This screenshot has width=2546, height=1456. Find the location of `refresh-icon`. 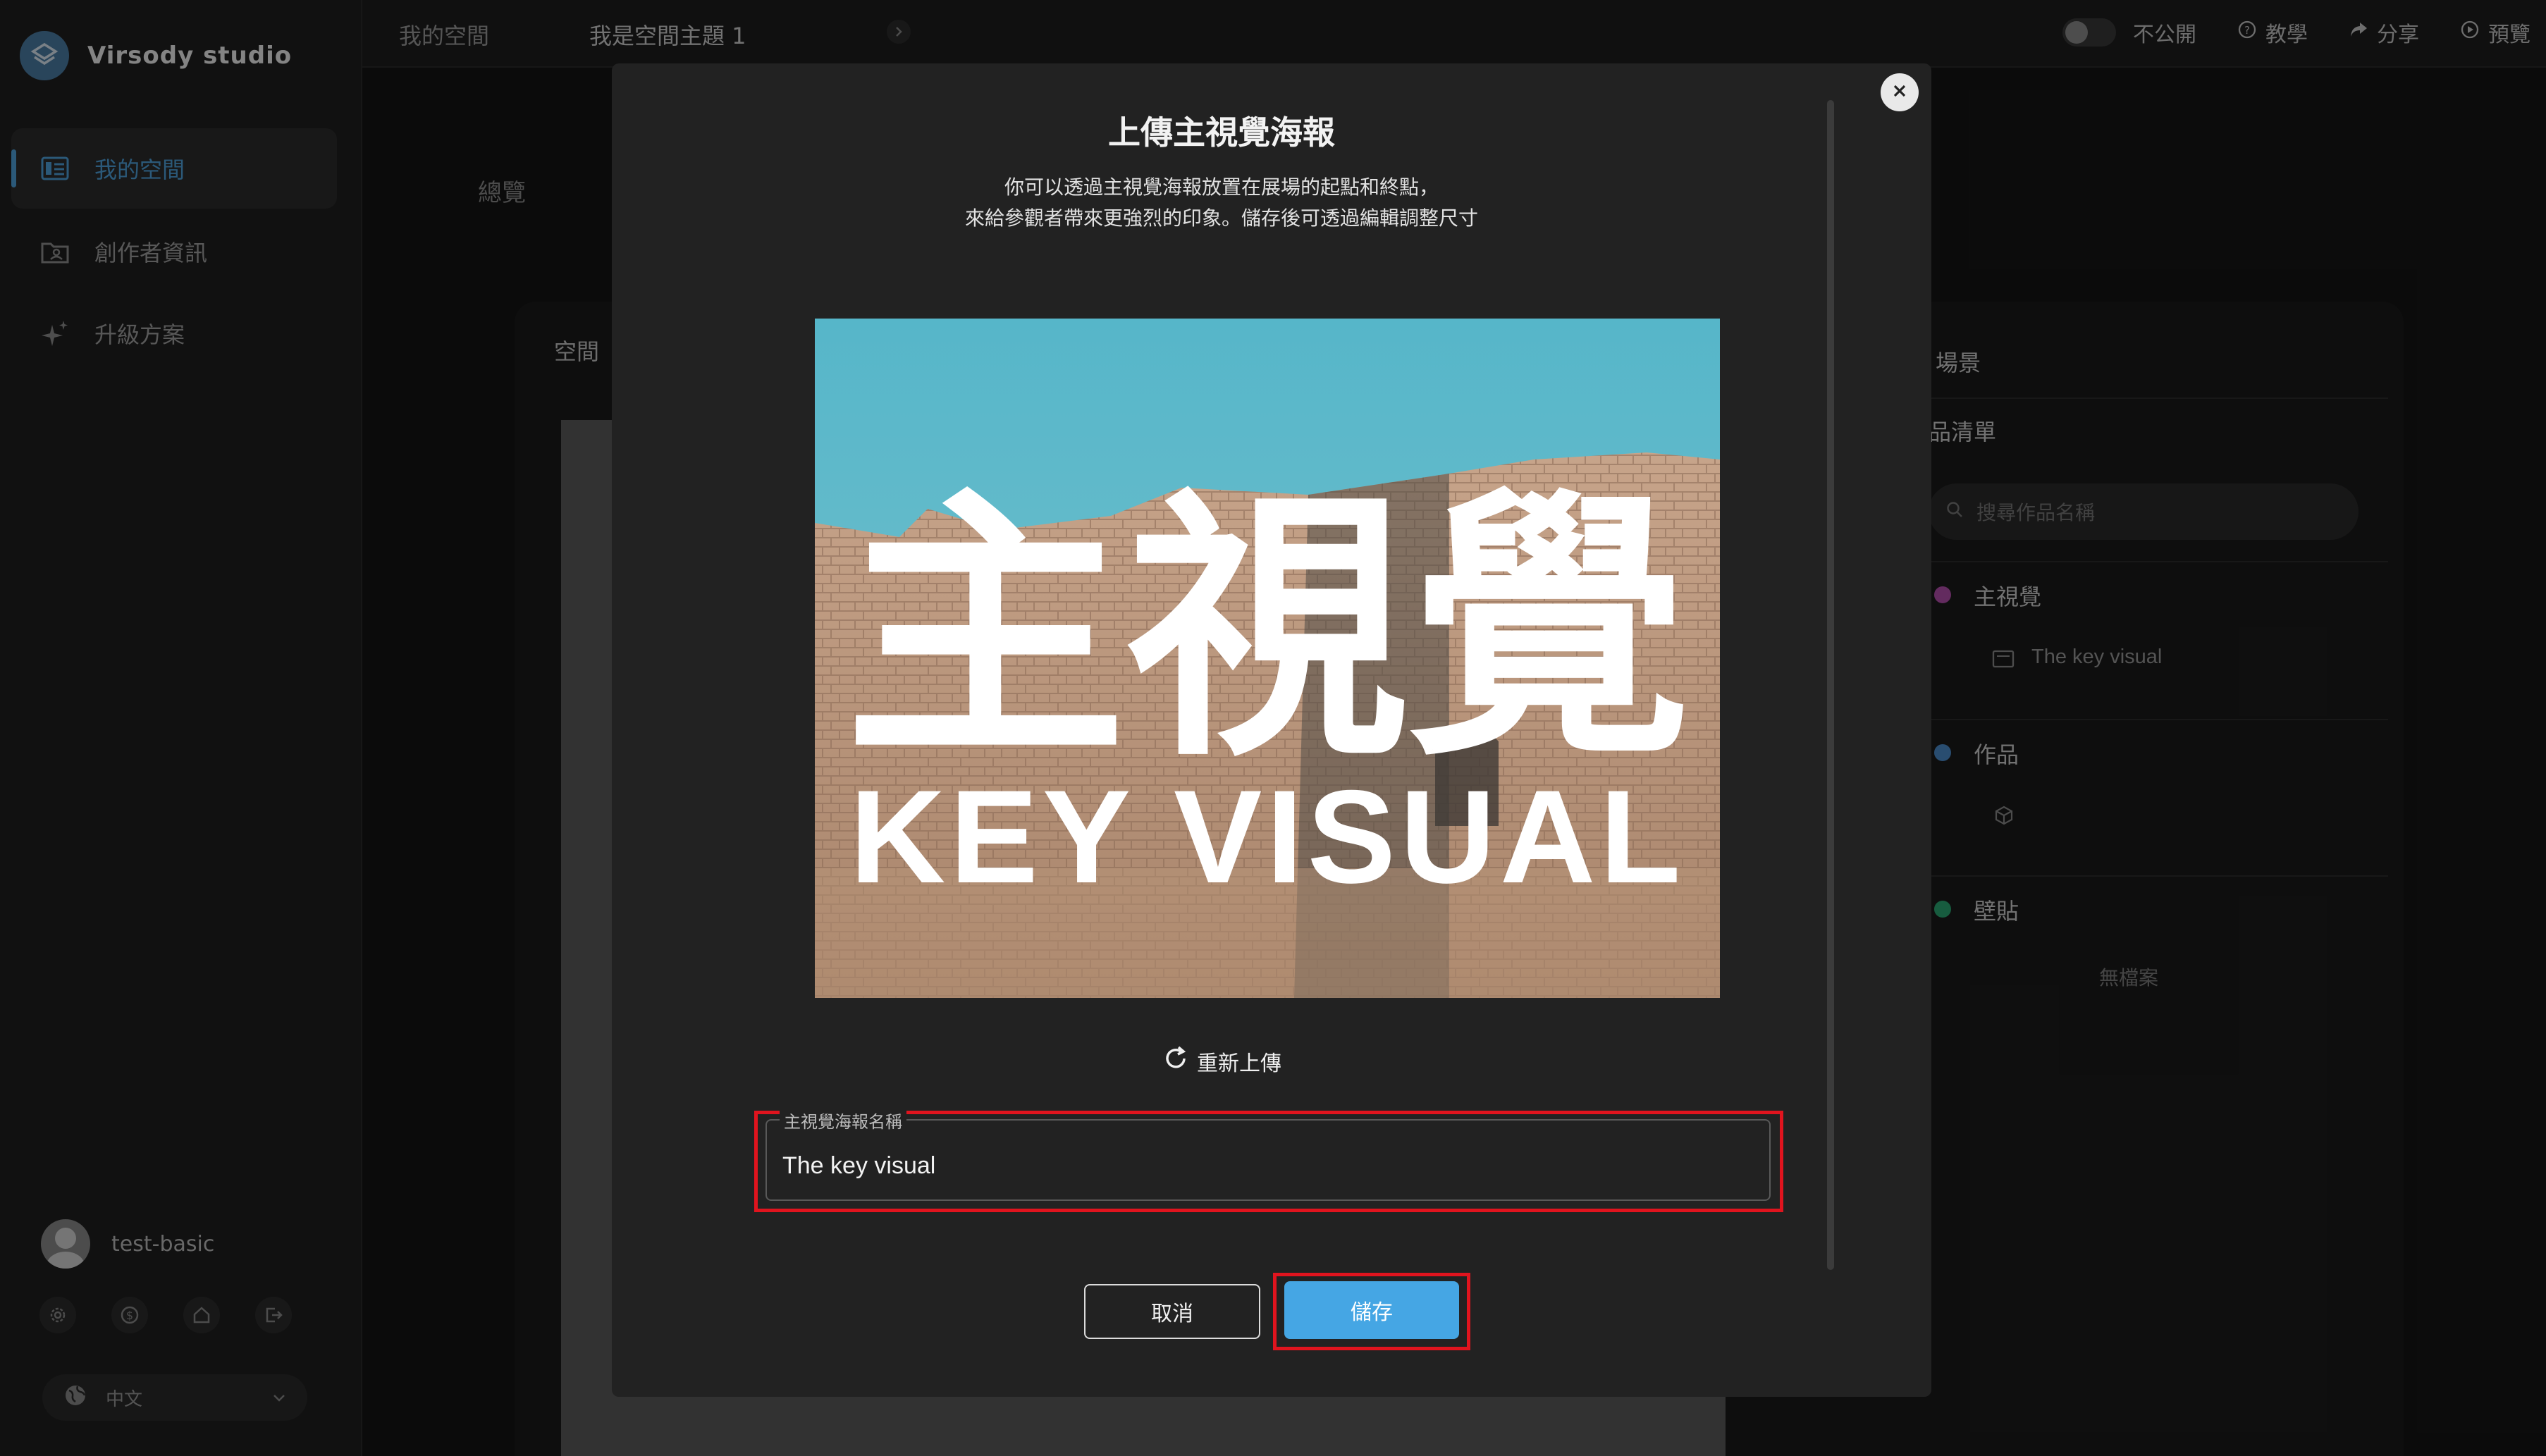

refresh-icon is located at coordinates (1176, 1061).